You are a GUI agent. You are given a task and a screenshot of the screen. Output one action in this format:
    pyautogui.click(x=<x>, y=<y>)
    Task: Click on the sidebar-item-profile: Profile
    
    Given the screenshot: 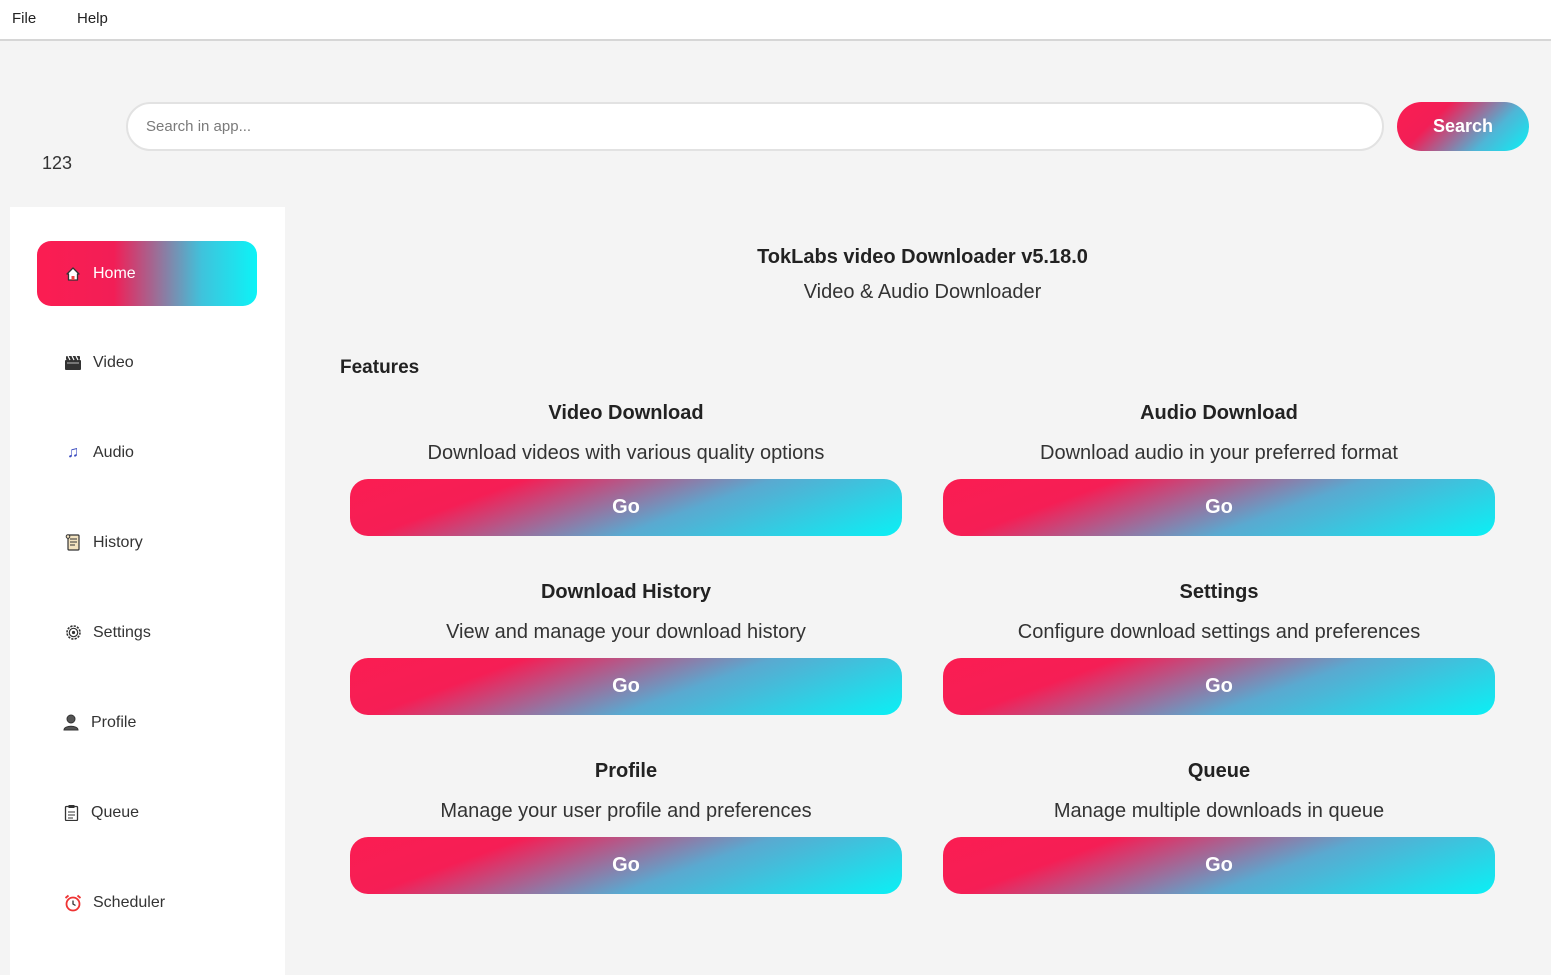 What is the action you would take?
    pyautogui.click(x=147, y=722)
    